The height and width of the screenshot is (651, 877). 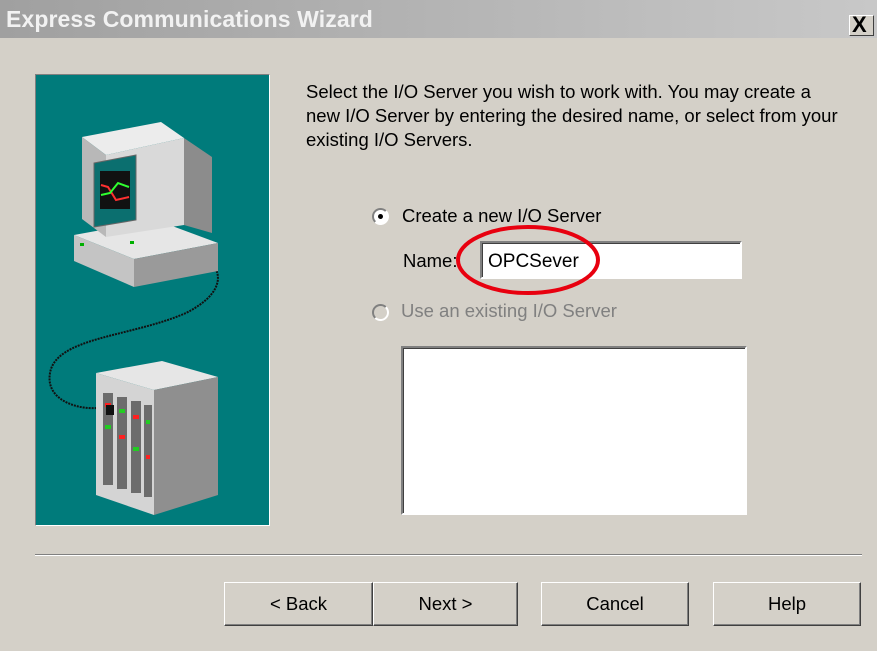 I want to click on create-new-radio, so click(x=380, y=216).